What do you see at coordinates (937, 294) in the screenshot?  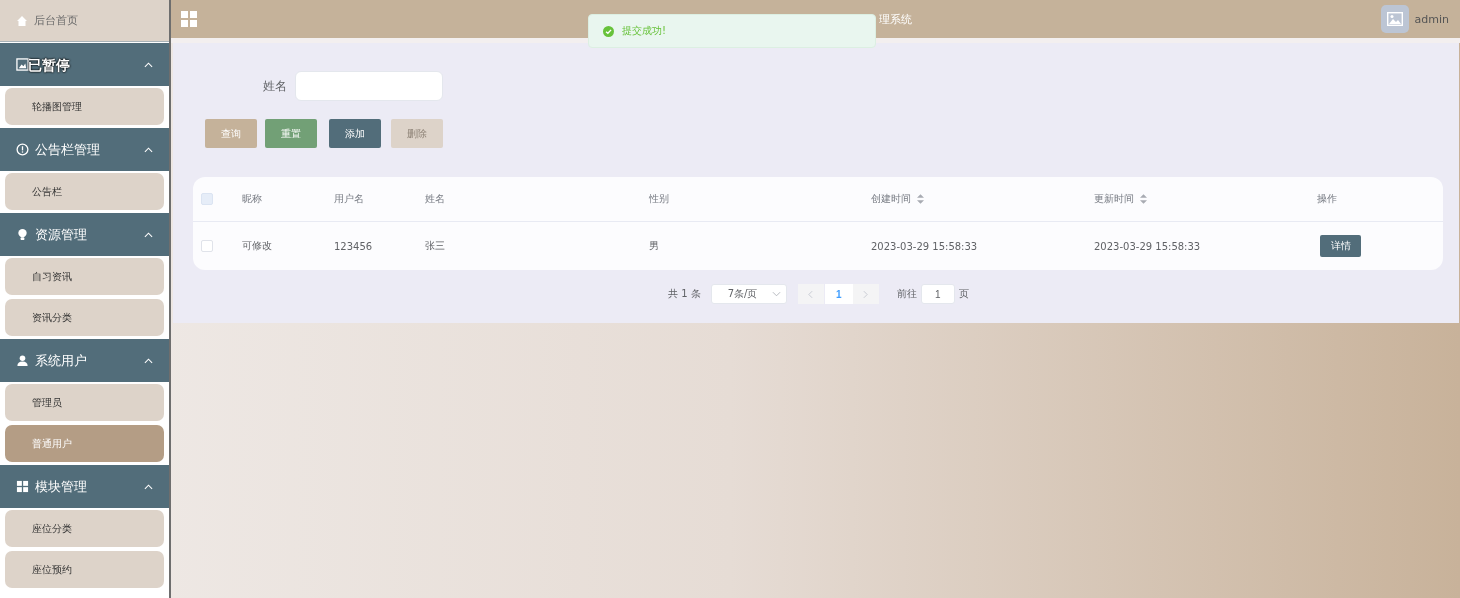 I see `goto-page-input: 1` at bounding box center [937, 294].